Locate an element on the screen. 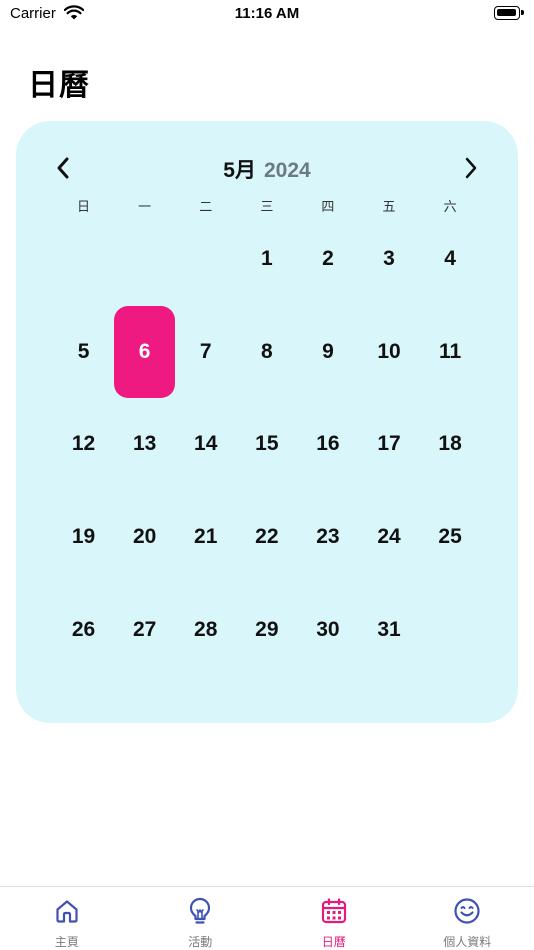  calendar-day-number: 5 is located at coordinates (83, 351).